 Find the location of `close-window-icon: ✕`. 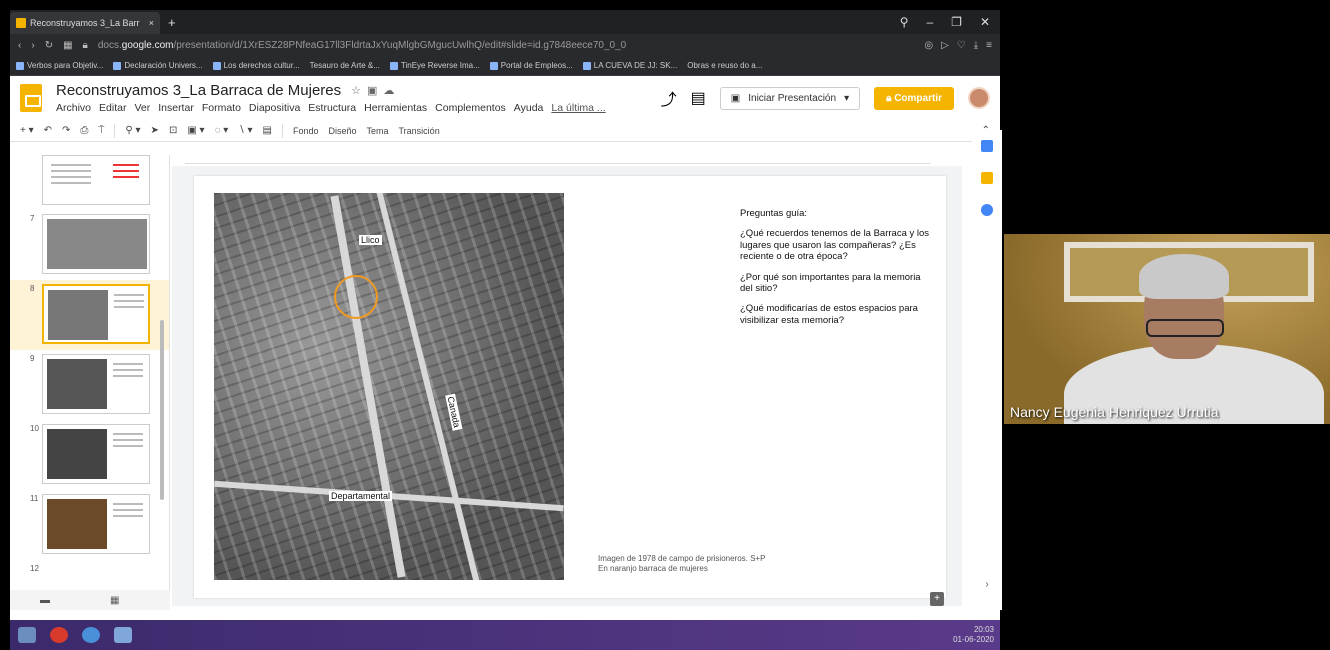

close-window-icon: ✕ is located at coordinates (985, 22).